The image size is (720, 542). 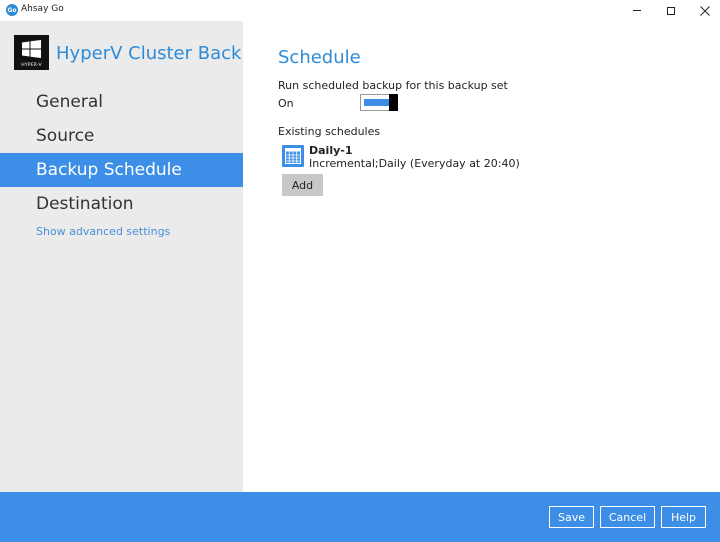 I want to click on footer-bar: Save Cancel Help, so click(x=360, y=517).